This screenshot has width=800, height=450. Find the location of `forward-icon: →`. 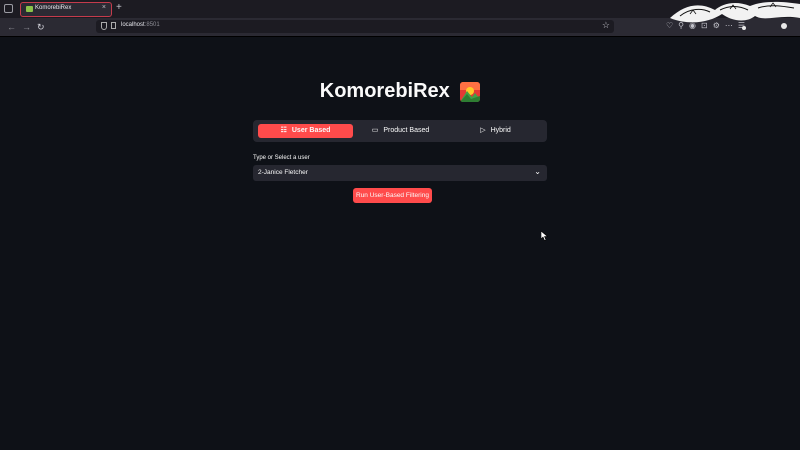

forward-icon: → is located at coordinates (26, 27).